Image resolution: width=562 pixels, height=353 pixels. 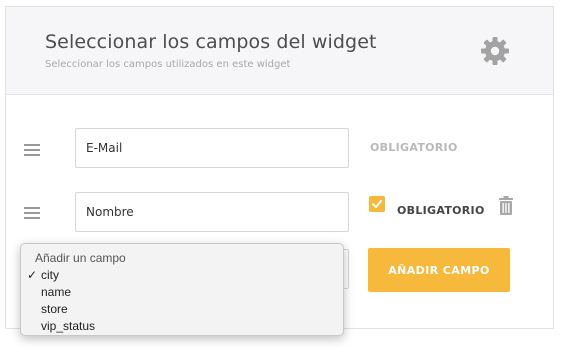 I want to click on dropdown-placeholder: Añadir un campo, so click(x=80, y=258).